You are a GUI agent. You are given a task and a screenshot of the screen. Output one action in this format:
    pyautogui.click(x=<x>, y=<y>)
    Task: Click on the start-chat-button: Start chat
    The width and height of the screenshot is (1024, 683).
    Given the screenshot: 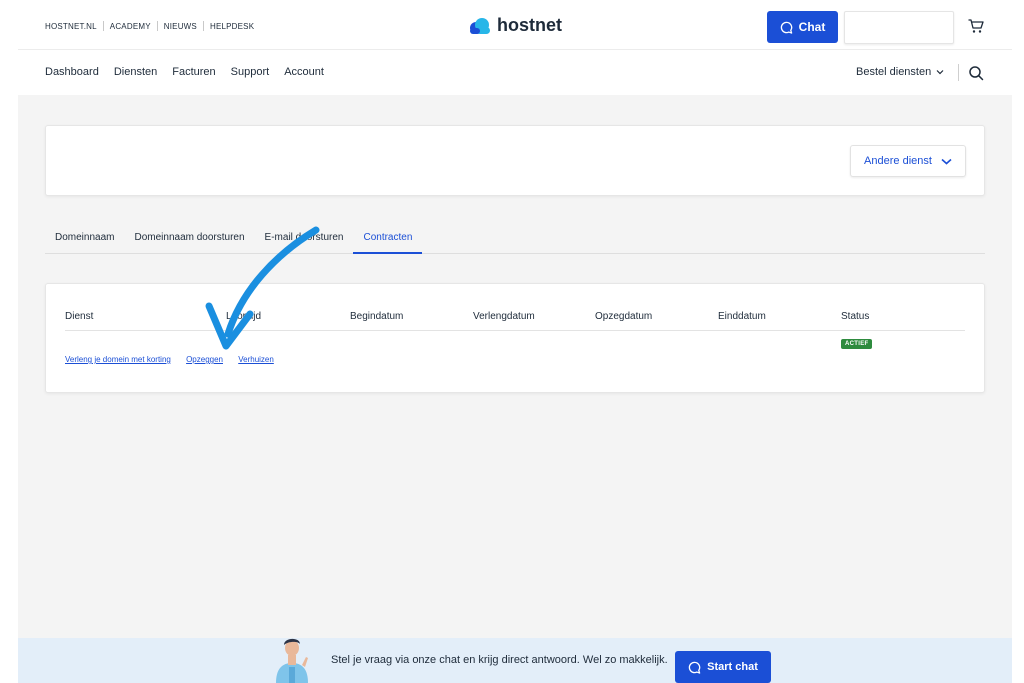 What is the action you would take?
    pyautogui.click(x=723, y=667)
    